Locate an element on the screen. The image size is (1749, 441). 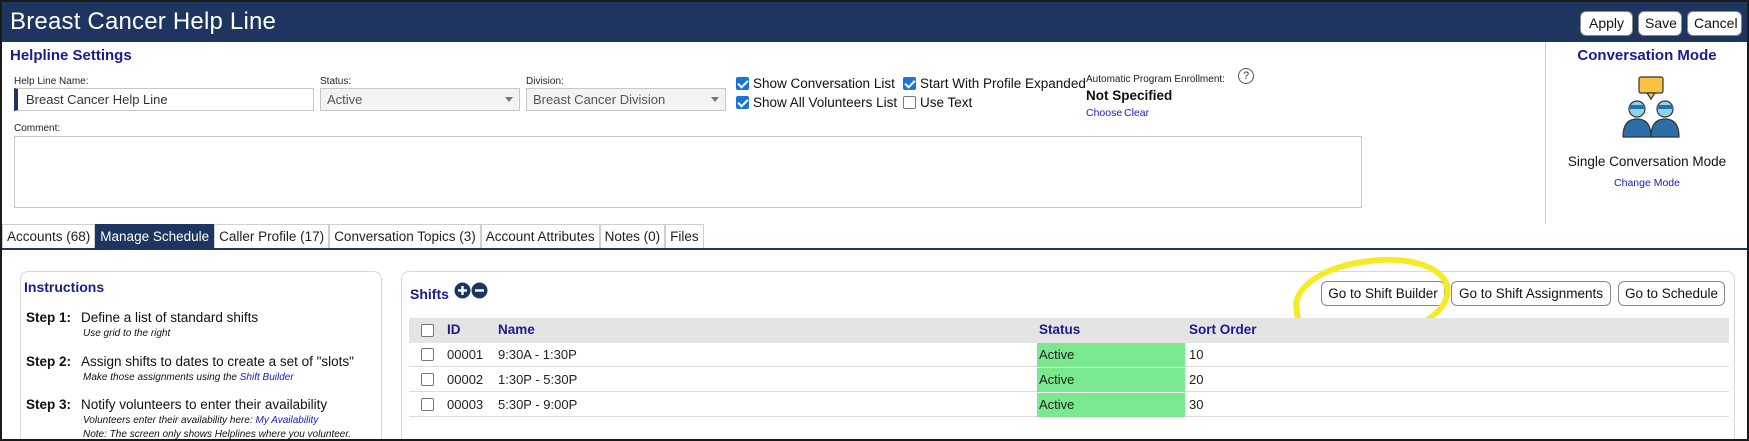
select-all-checkbox is located at coordinates (427, 330).